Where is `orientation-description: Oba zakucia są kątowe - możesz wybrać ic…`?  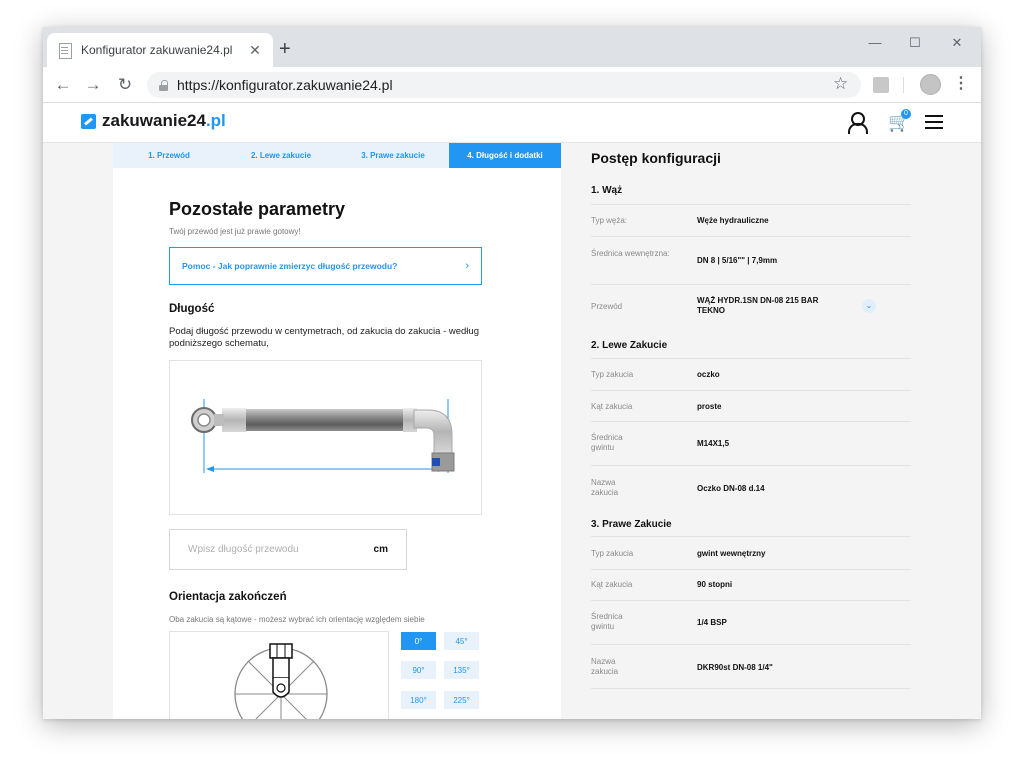 orientation-description: Oba zakucia są kątowe - możesz wybrać ic… is located at coordinates (297, 619).